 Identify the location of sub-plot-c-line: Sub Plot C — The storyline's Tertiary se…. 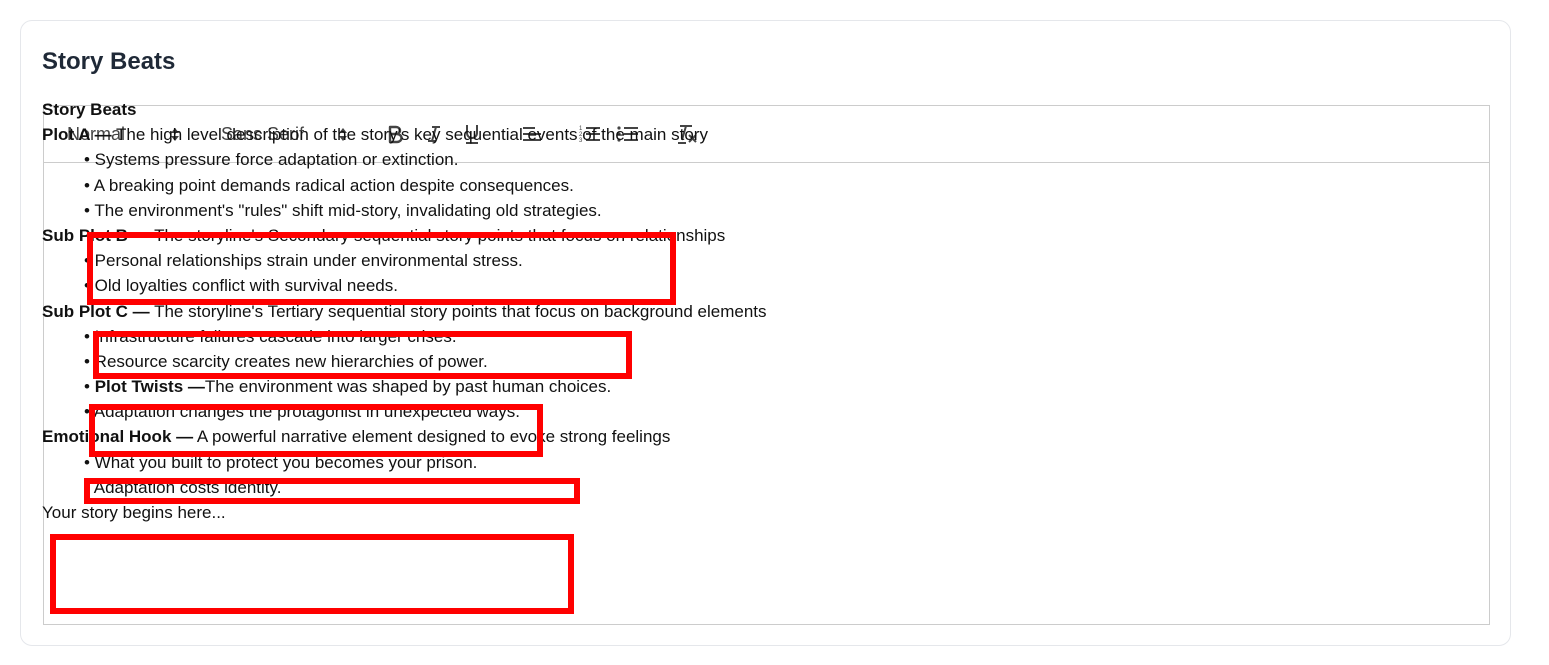
(404, 311).